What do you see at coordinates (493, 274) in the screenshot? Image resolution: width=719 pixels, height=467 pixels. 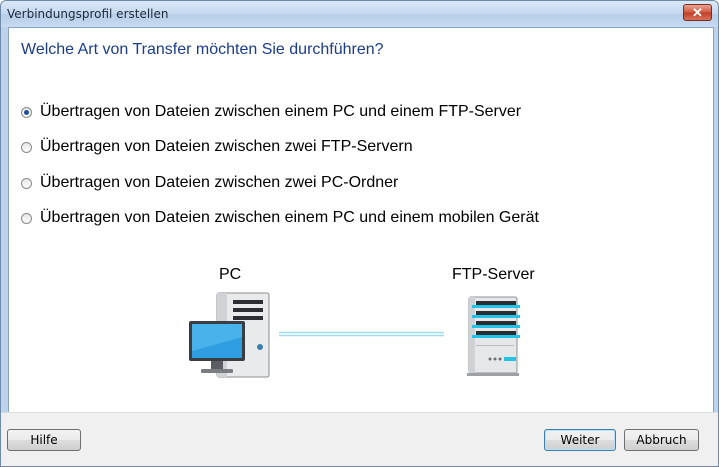 I see `ftp-server-label: FTP-Server` at bounding box center [493, 274].